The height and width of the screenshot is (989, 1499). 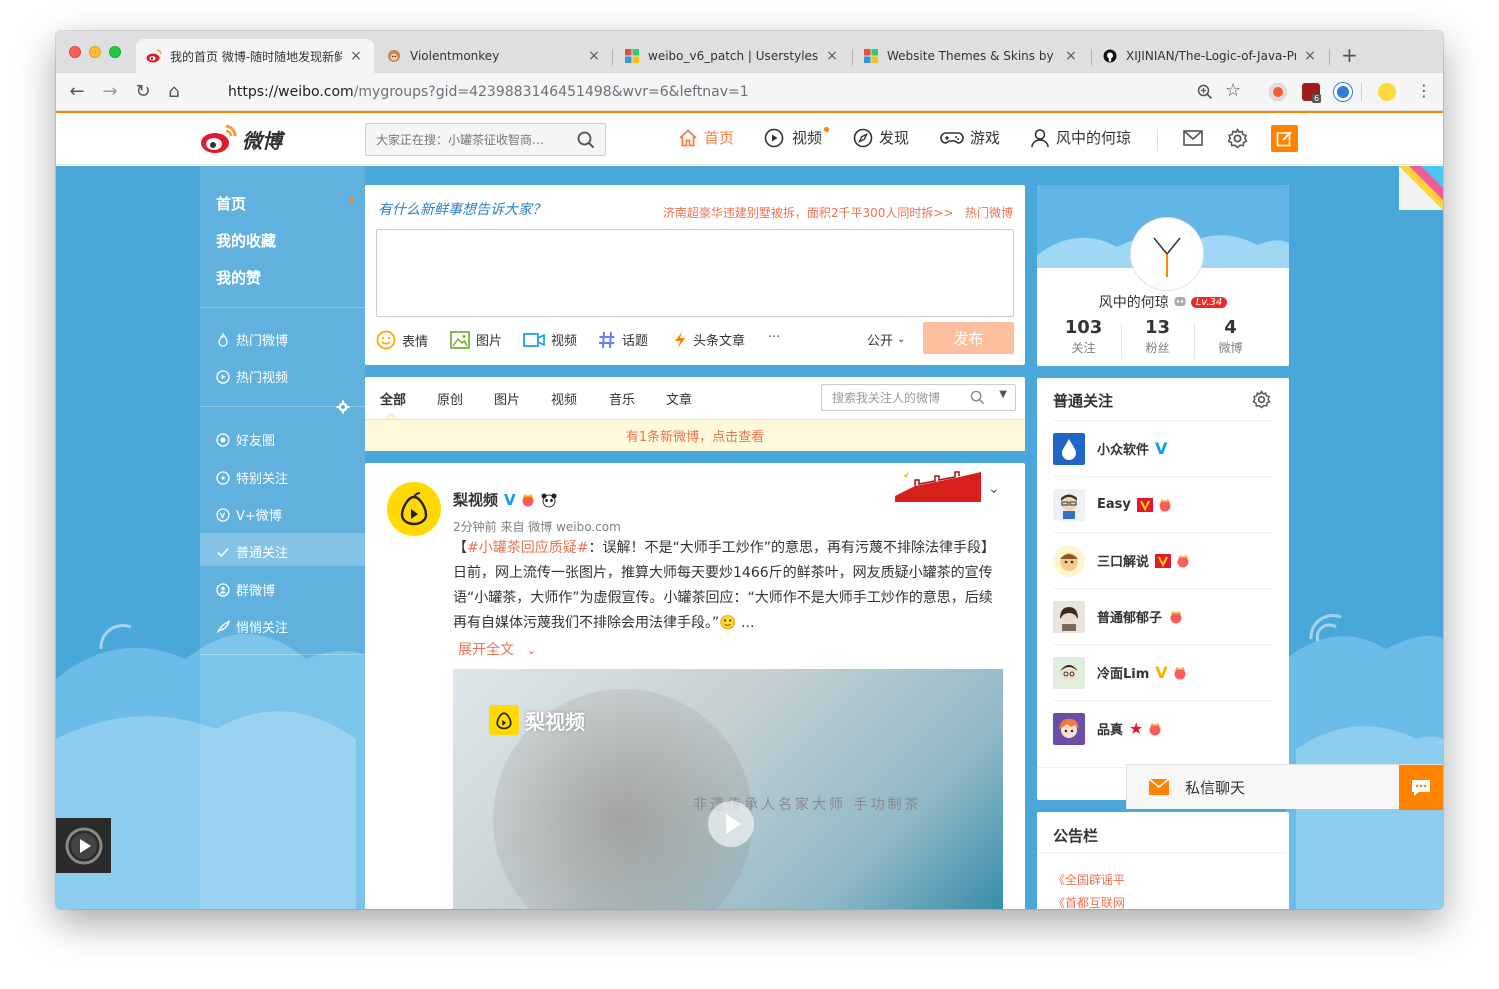 What do you see at coordinates (252, 551) in the screenshot?
I see `sidebar-item-normal-follow: 普通关注` at bounding box center [252, 551].